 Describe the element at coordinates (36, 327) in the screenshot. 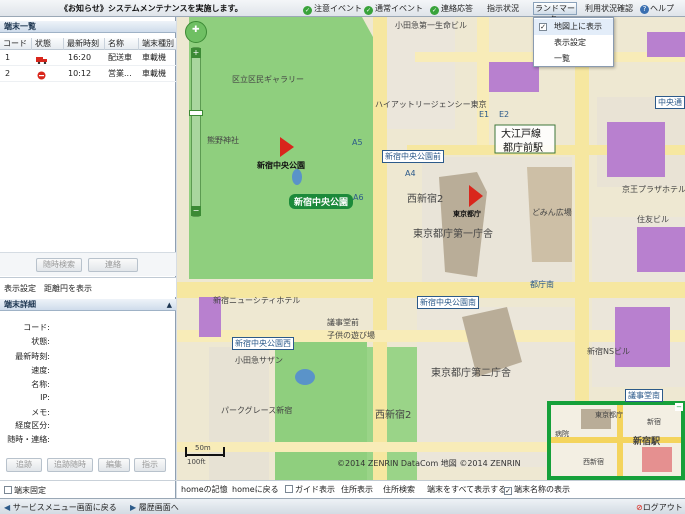

I see `detail-label-code: コード:` at that location.